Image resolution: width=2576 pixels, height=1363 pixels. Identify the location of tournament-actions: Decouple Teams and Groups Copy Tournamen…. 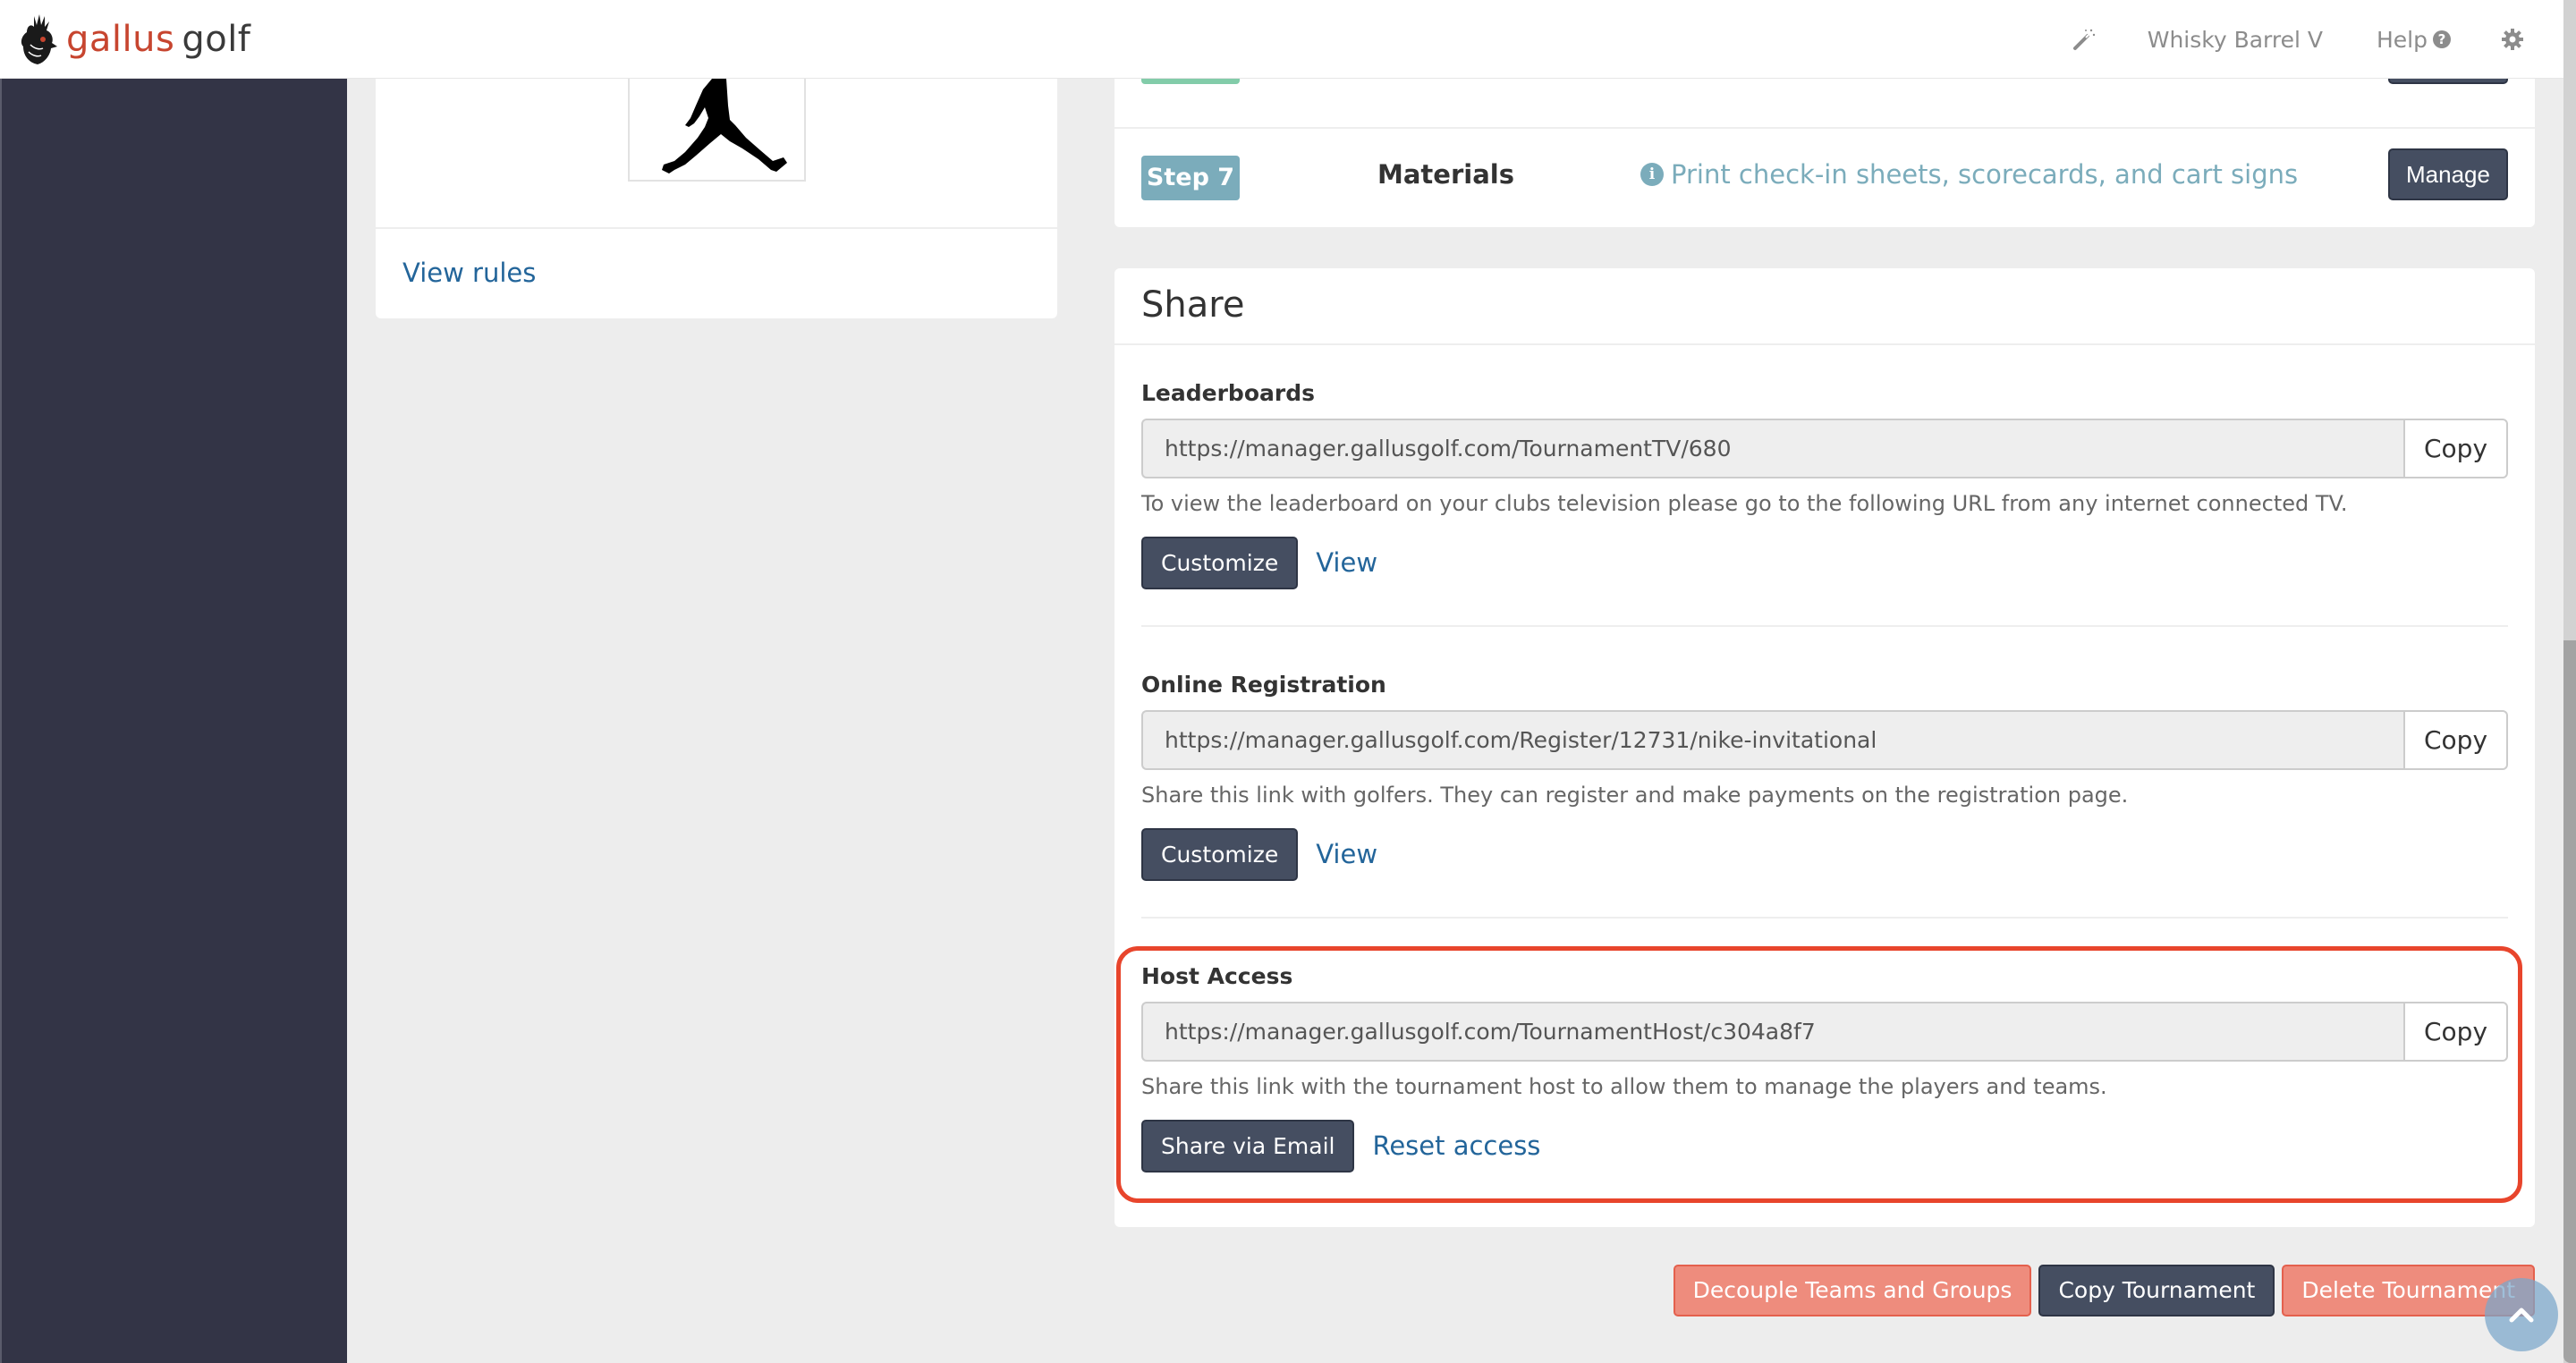
(2104, 1290).